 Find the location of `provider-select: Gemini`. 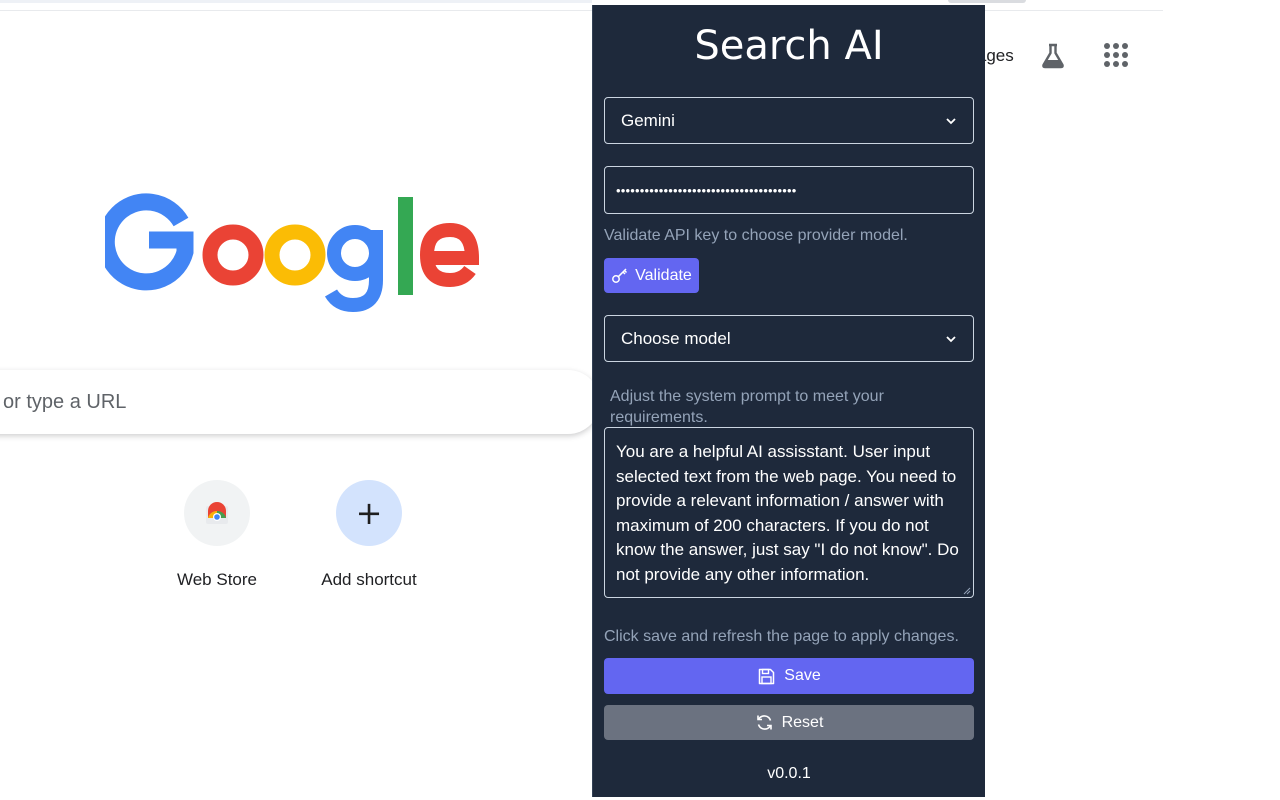

provider-select: Gemini is located at coordinates (789, 120).